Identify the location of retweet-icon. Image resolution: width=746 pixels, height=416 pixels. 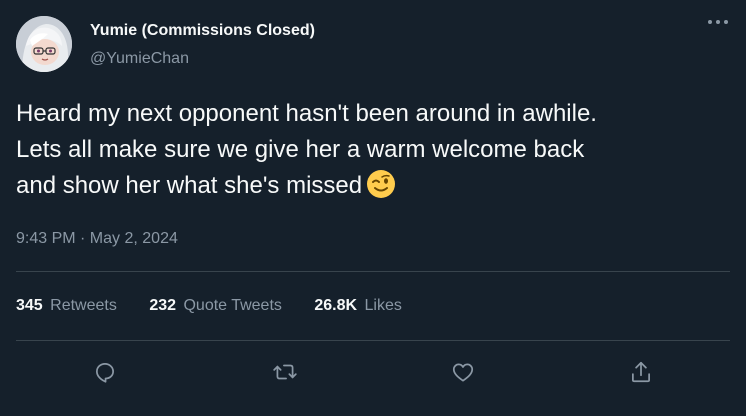
(285, 372).